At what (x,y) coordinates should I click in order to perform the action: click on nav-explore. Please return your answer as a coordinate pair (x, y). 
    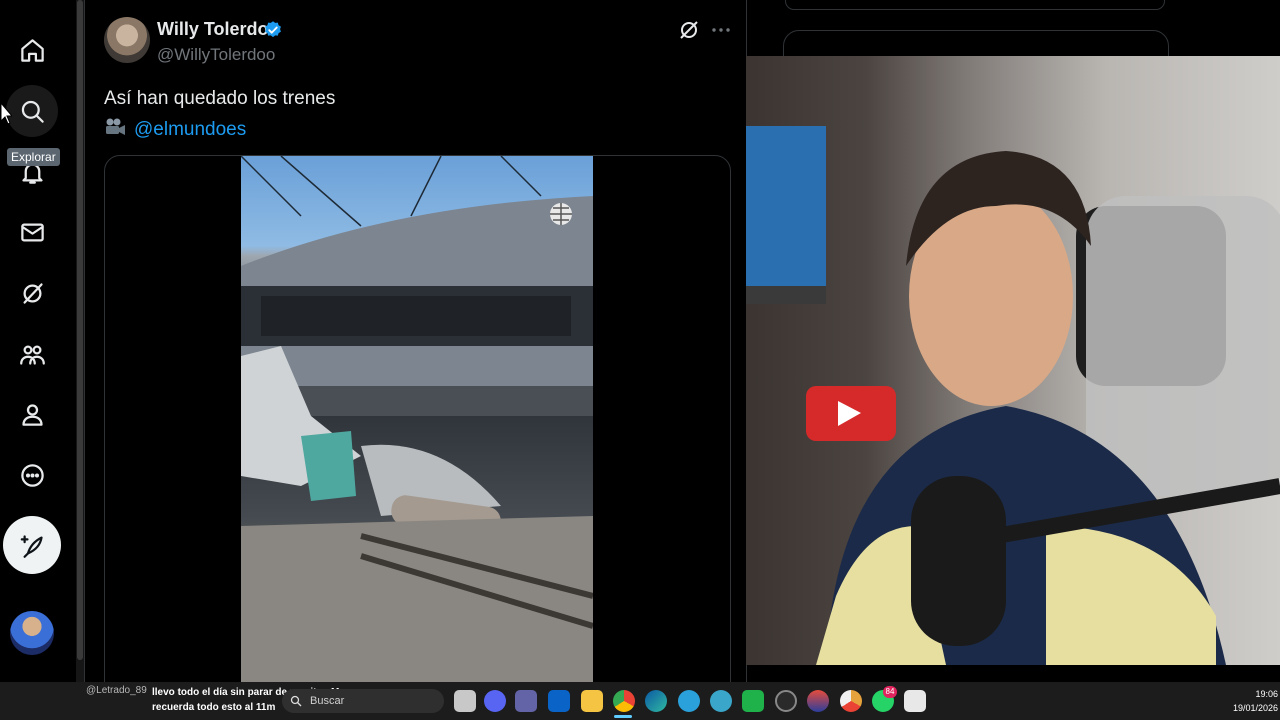
    Looking at the image, I should click on (32, 111).